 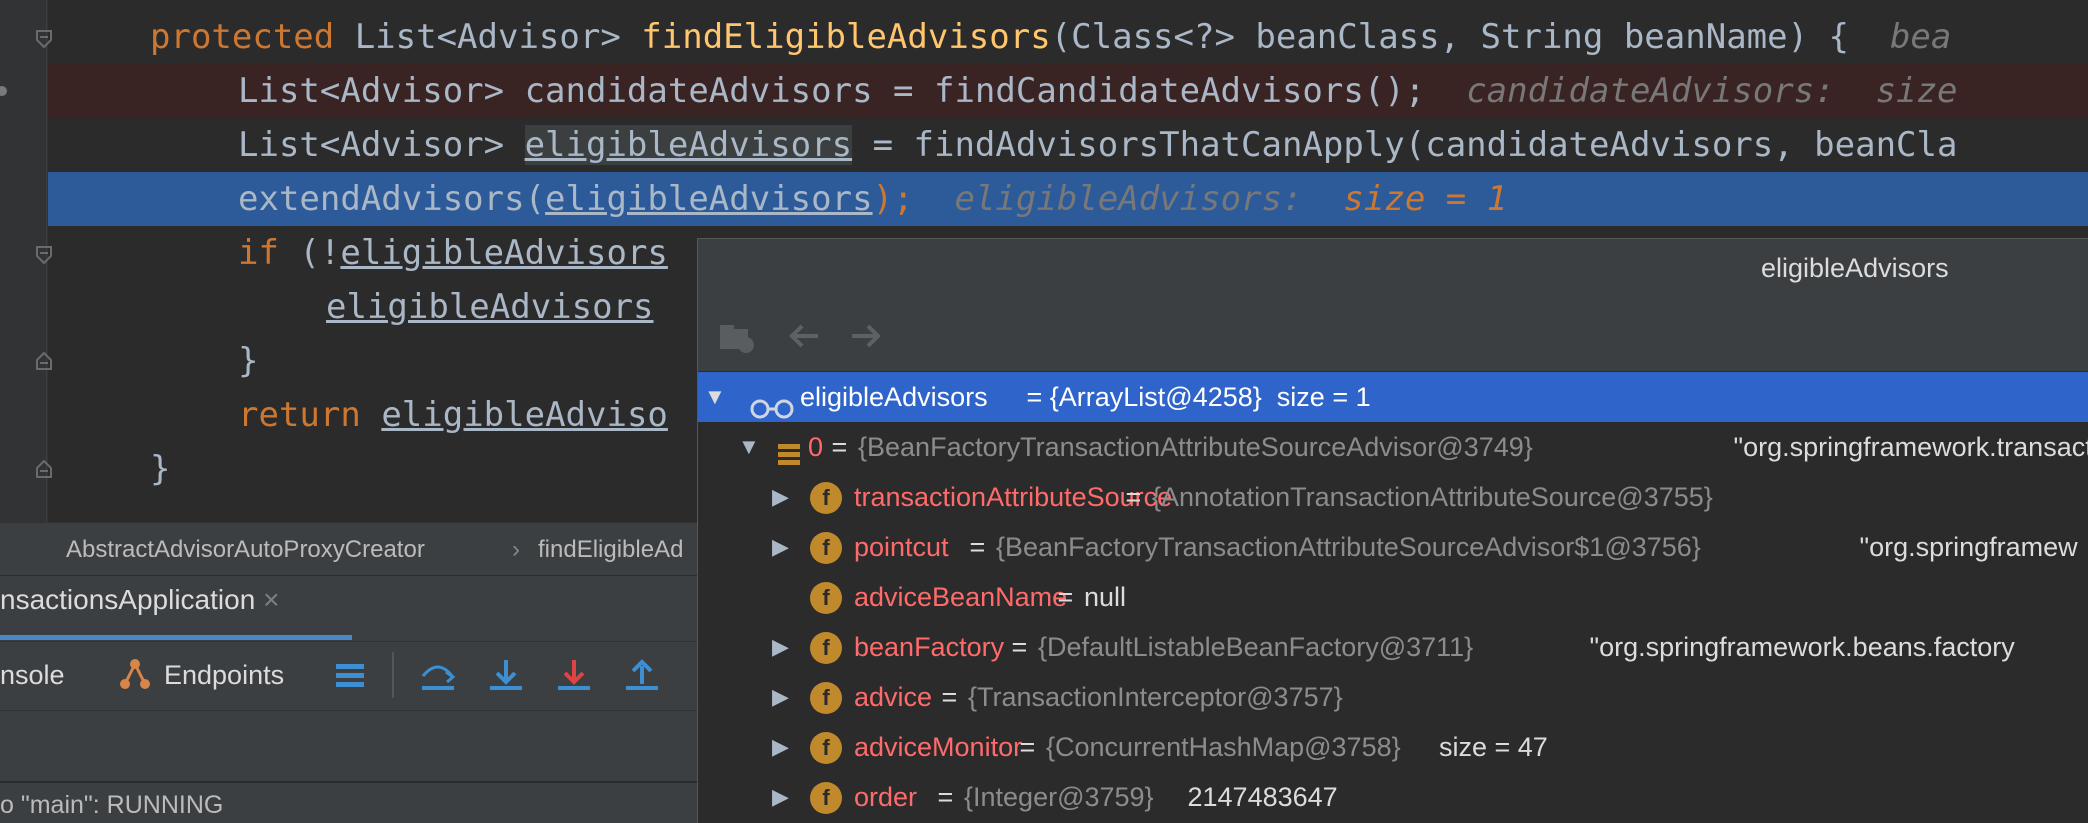 What do you see at coordinates (1259, 797) in the screenshot?
I see `field-value: 2147483647` at bounding box center [1259, 797].